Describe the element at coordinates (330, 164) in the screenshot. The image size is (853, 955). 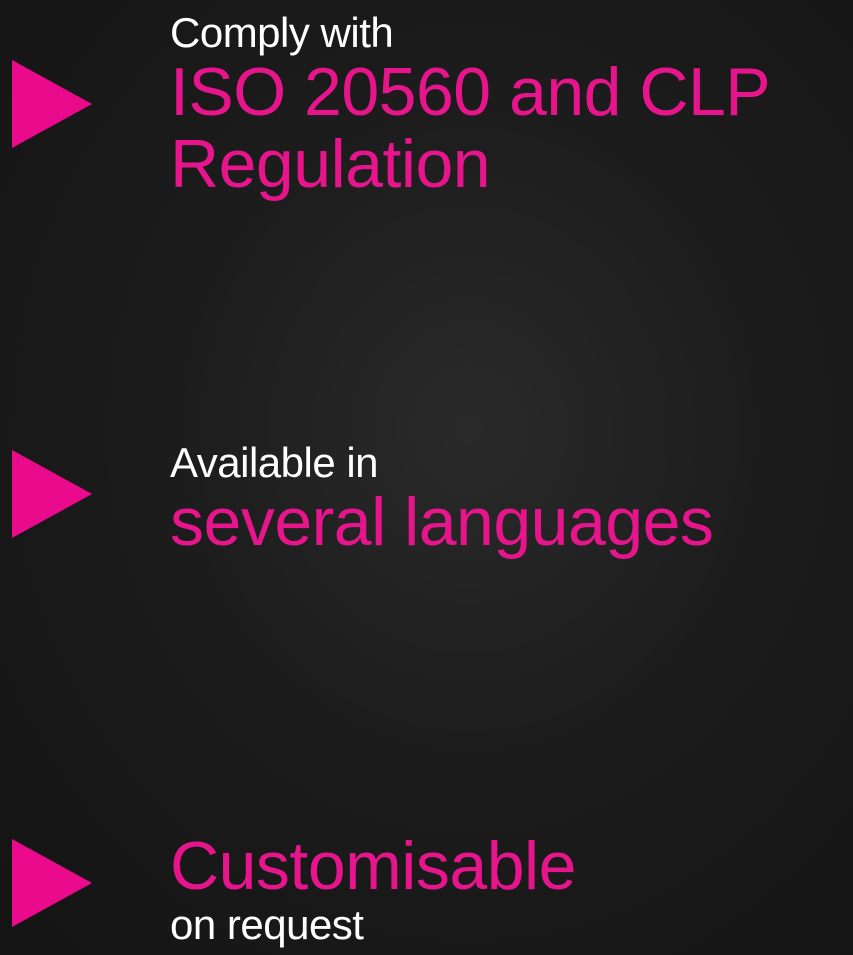
I see `feature-highlight-line2: Regulation` at that location.